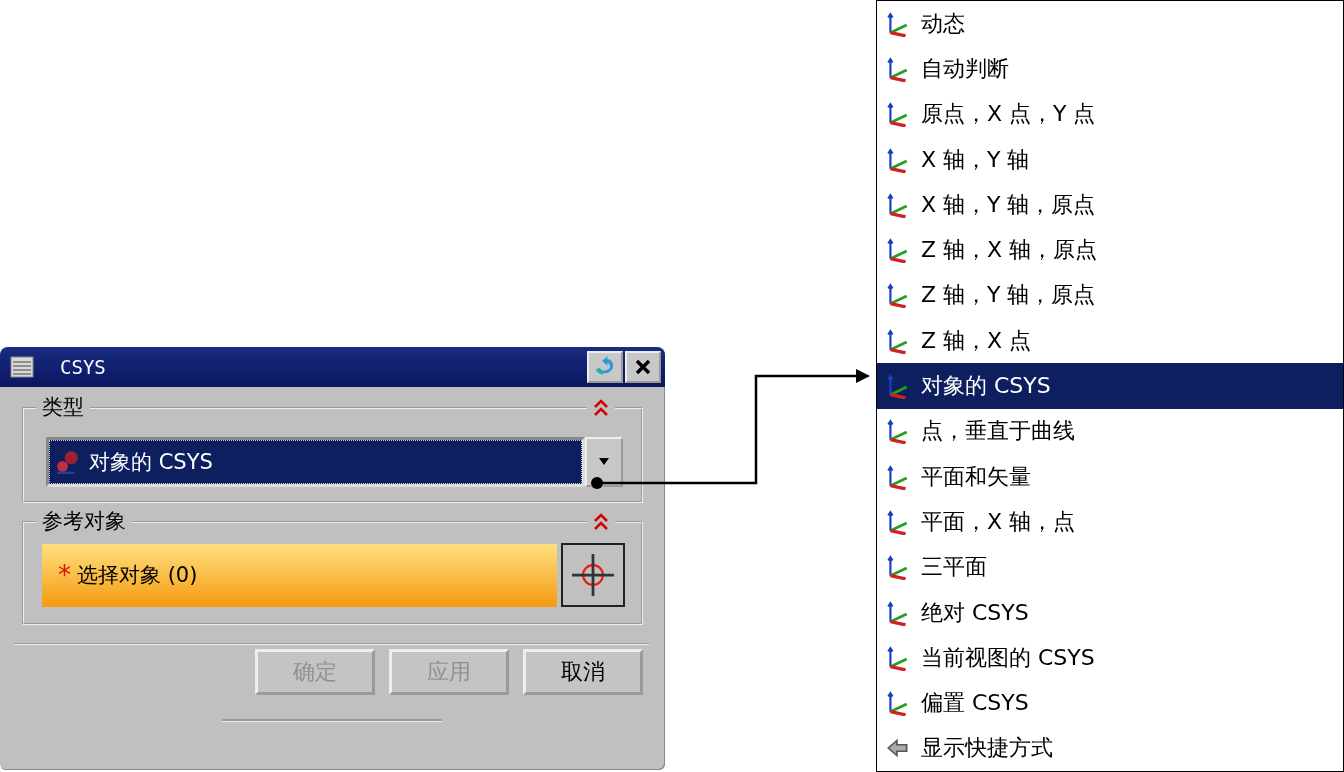 The width and height of the screenshot is (1344, 772). Describe the element at coordinates (64, 575) in the screenshot. I see `required-marker: *` at that location.